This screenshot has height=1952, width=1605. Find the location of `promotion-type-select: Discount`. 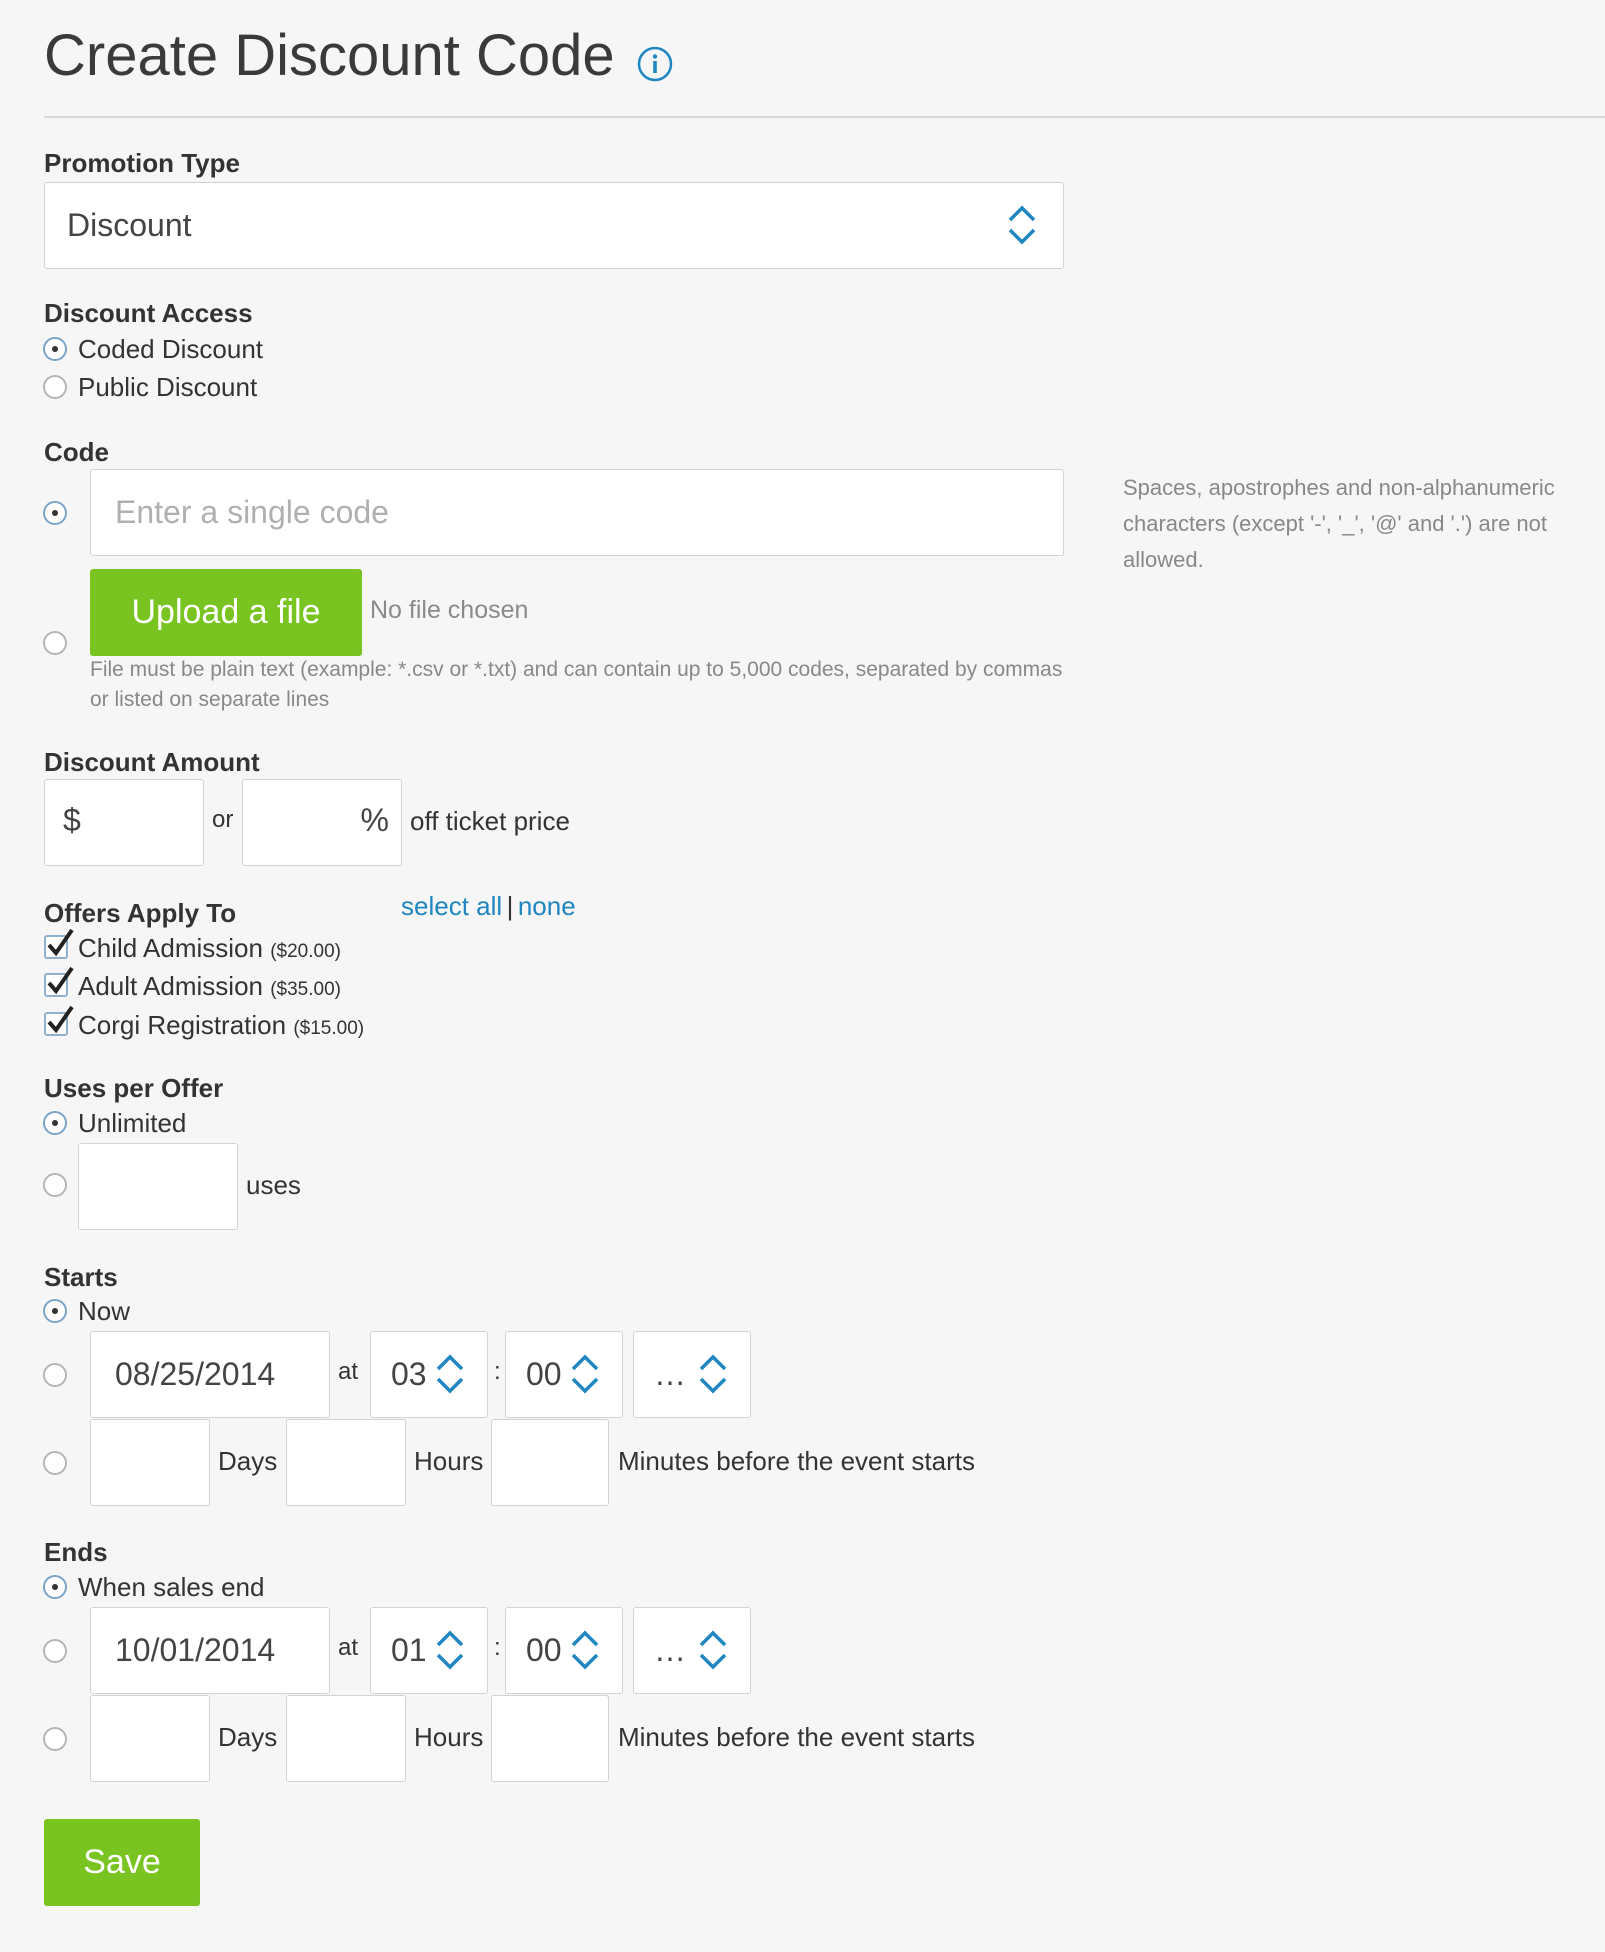

promotion-type-select: Discount is located at coordinates (554, 225).